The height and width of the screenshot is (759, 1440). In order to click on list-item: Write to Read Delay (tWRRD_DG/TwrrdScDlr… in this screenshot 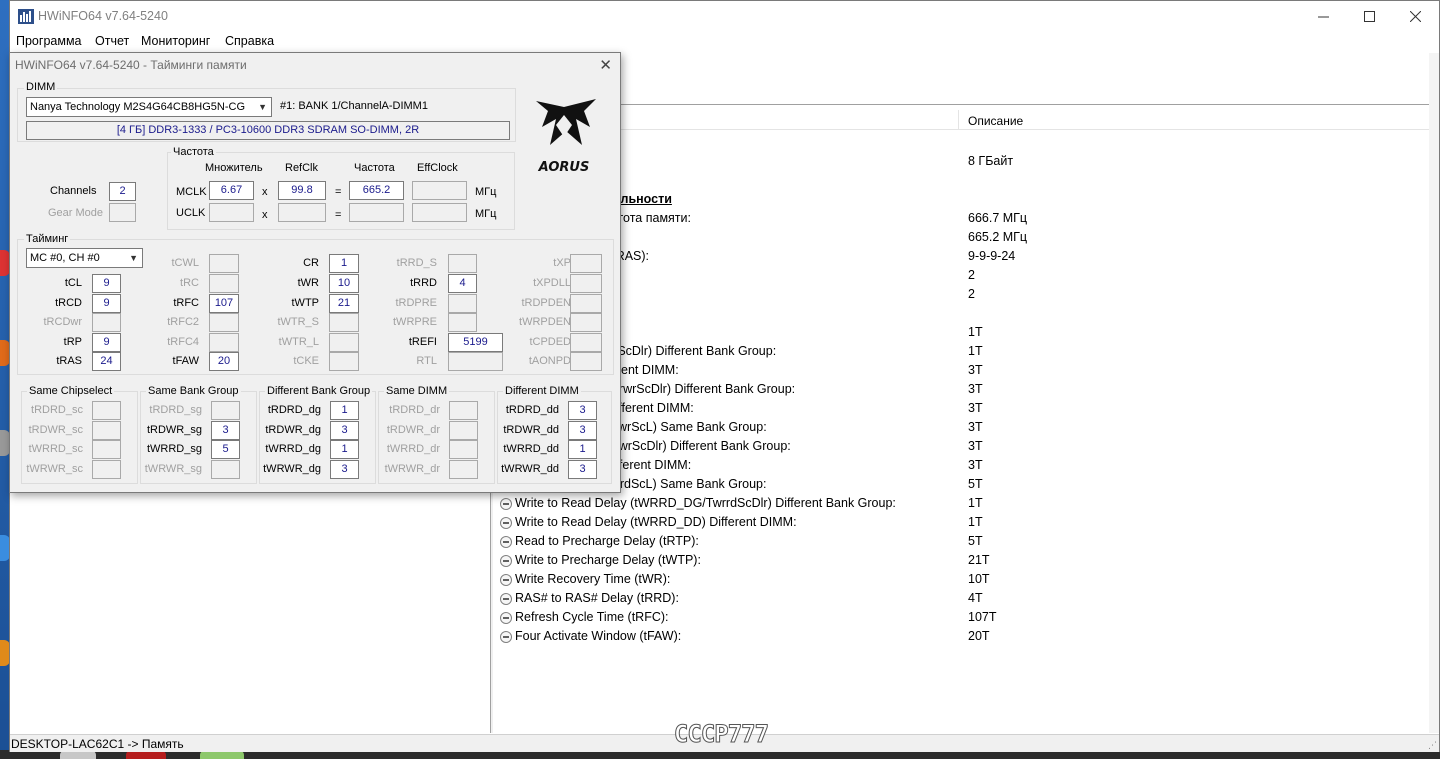, I will do `click(961, 503)`.